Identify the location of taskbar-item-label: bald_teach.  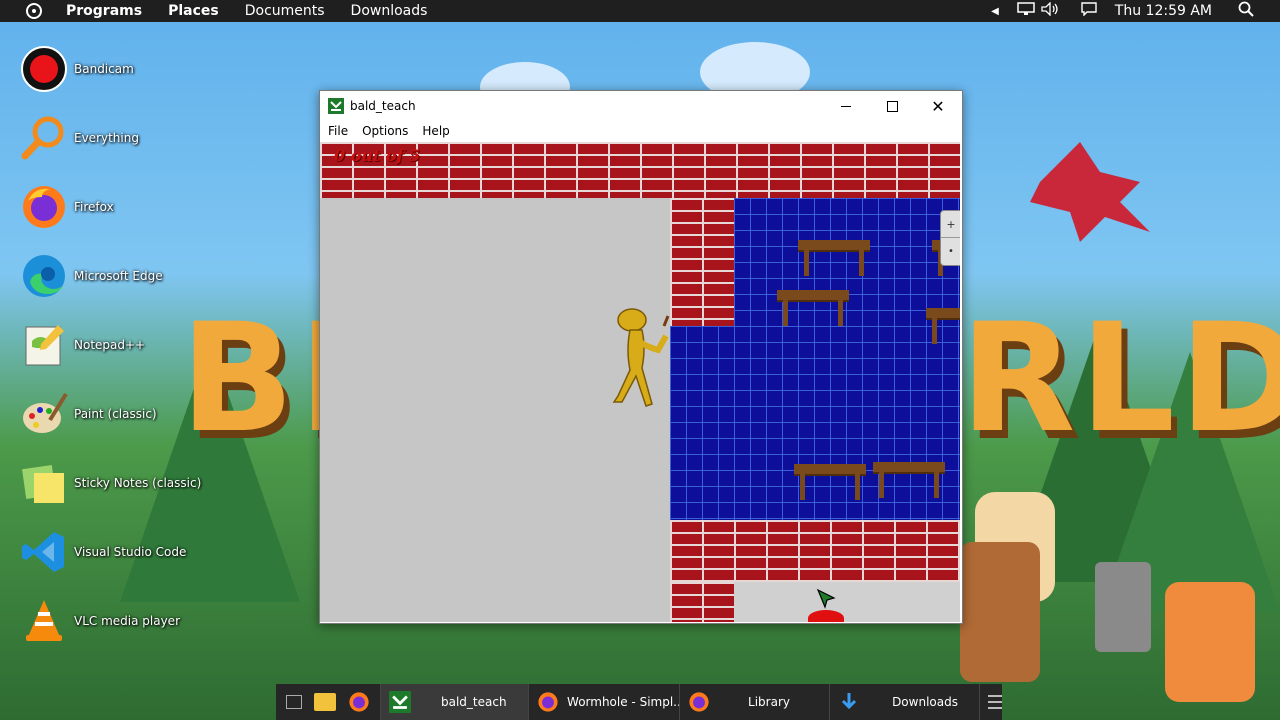
(474, 702).